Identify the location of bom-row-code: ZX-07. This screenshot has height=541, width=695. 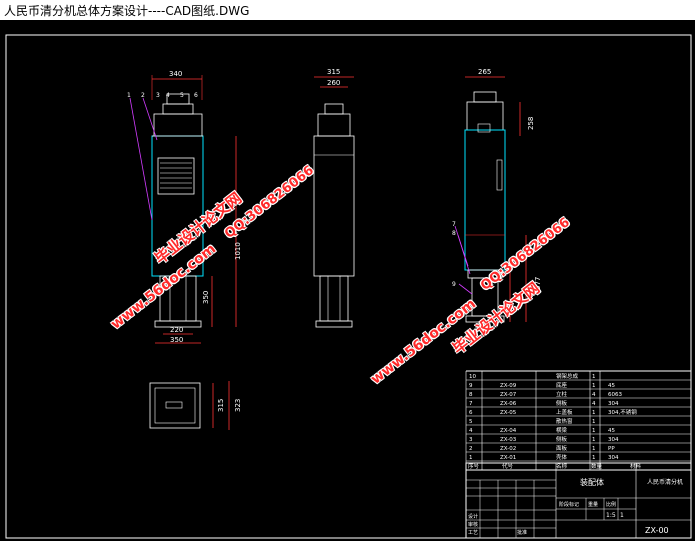
(508, 395).